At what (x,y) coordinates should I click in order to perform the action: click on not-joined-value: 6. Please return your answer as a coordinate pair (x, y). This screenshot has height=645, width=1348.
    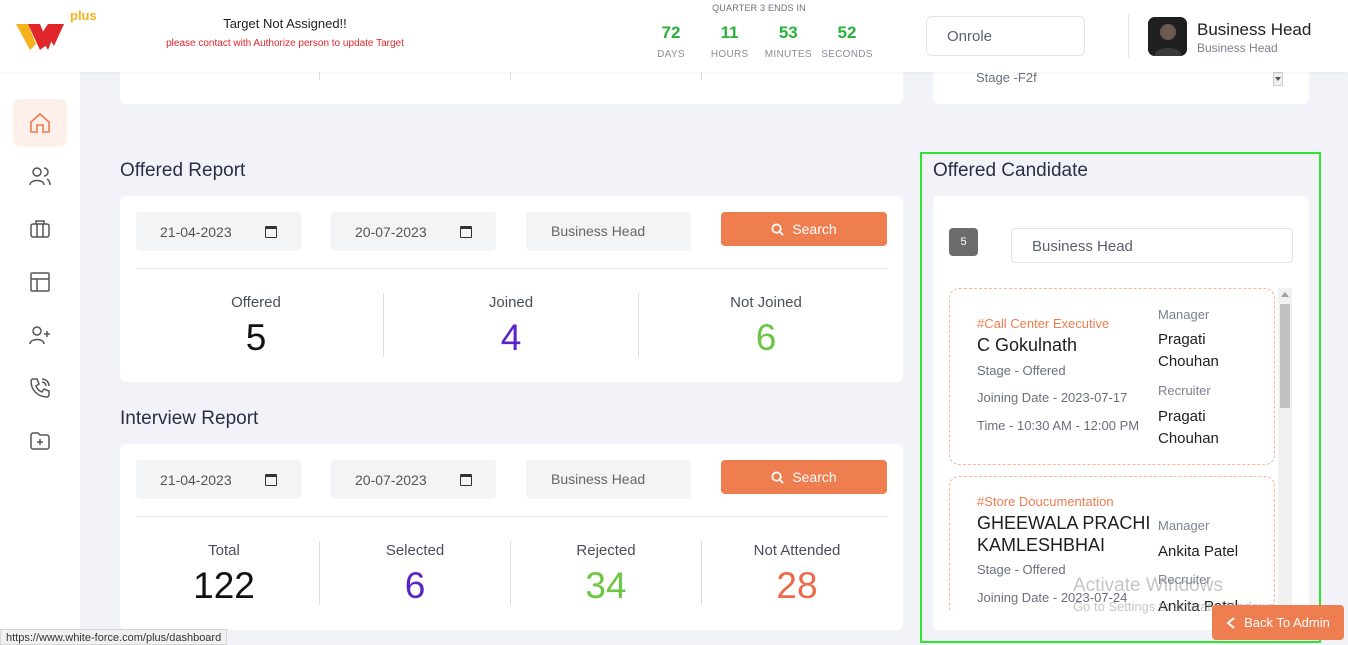
    Looking at the image, I should click on (766, 337).